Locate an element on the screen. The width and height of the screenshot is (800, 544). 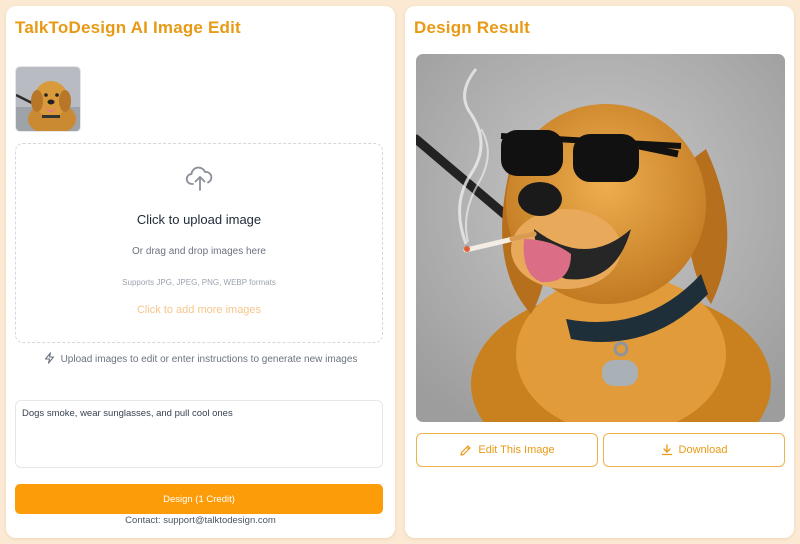
design-button: Design (1 Credit) is located at coordinates (199, 499).